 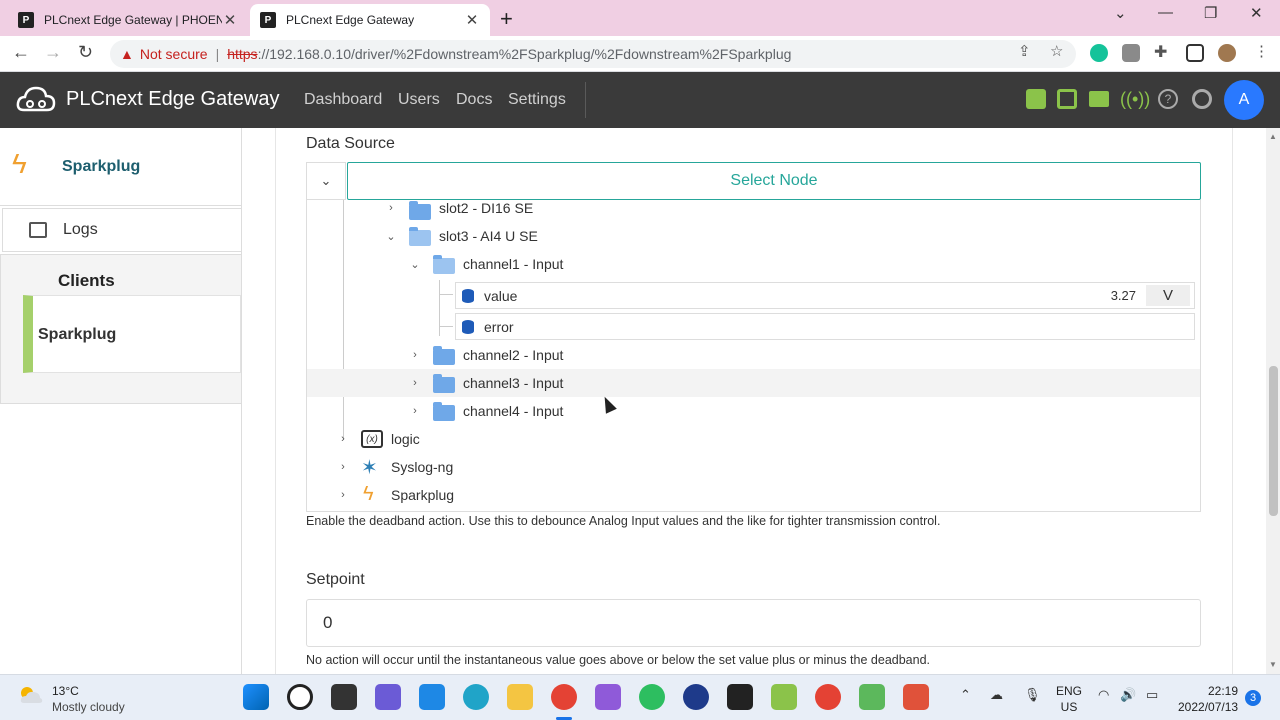 I want to click on tree-node-channel3: › channel3 - Input, so click(x=753, y=383).